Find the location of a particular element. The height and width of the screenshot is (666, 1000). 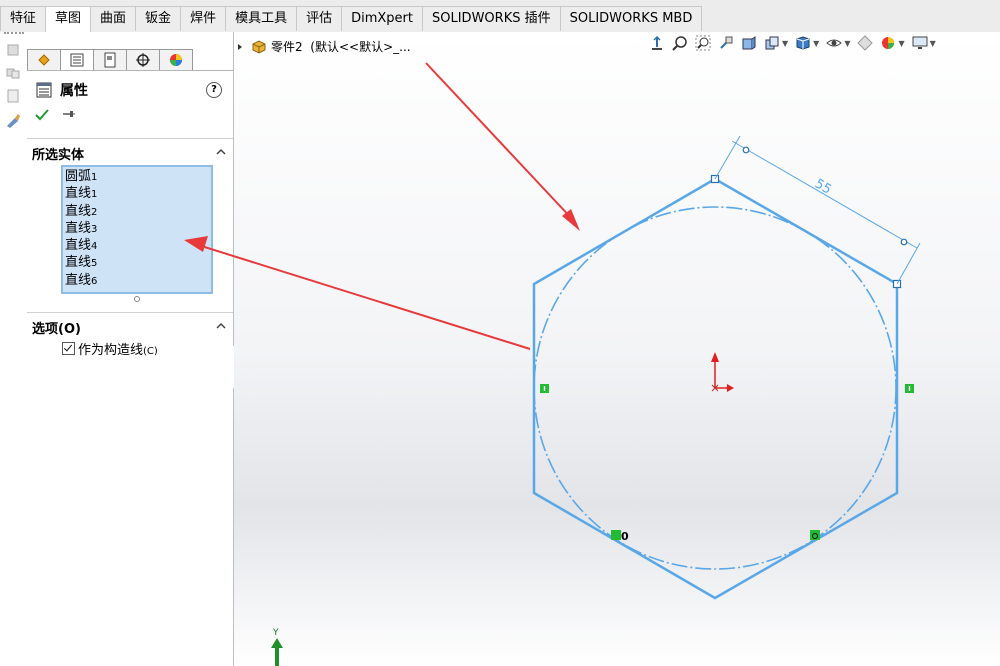

tangent-relation-icon is located at coordinates (616, 535).